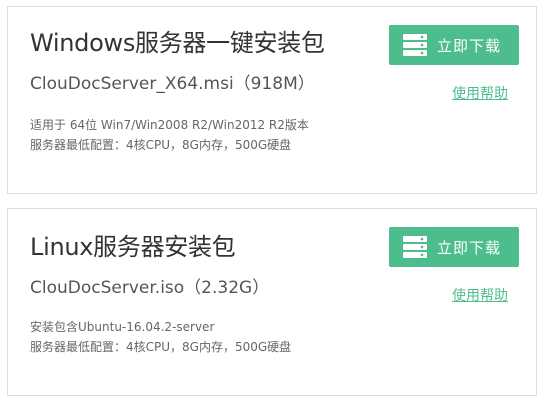 Image resolution: width=545 pixels, height=402 pixels. What do you see at coordinates (122, 327) in the screenshot?
I see `package-contents-text: 安装包含Ubuntu-16.04.2-server` at bounding box center [122, 327].